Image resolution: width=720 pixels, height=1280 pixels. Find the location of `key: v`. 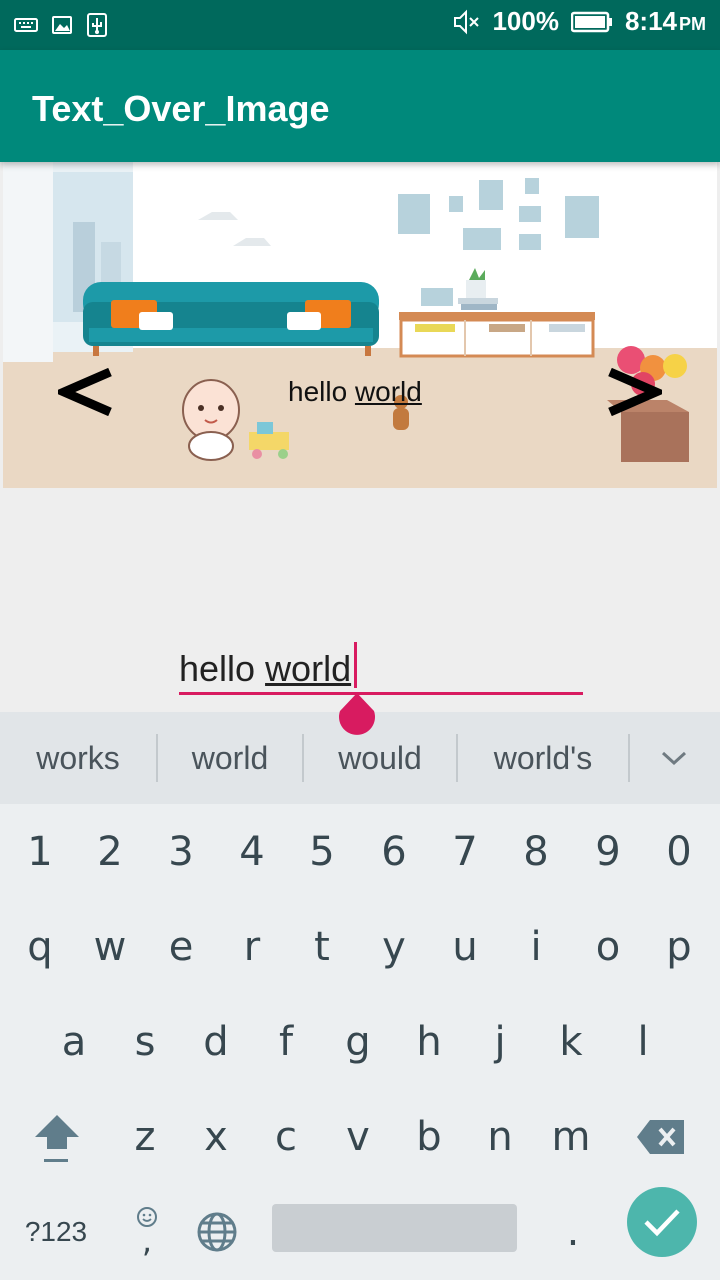

key: v is located at coordinates (358, 1136).